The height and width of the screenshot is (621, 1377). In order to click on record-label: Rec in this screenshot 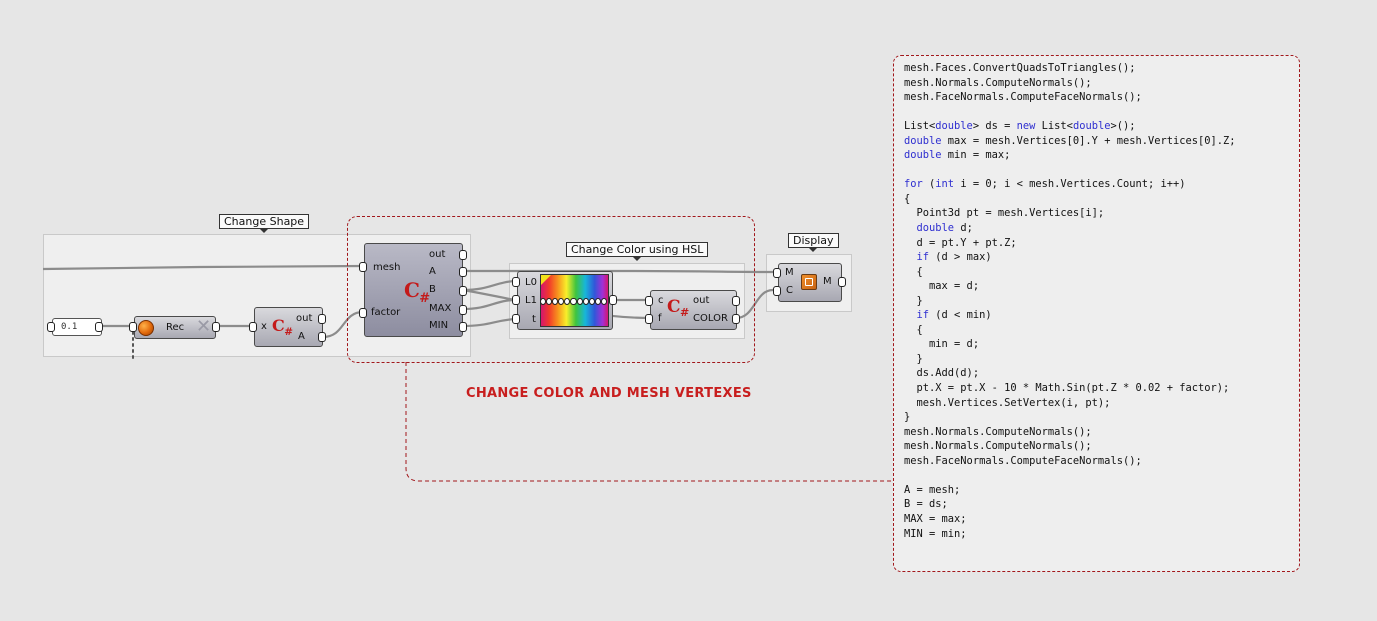, I will do `click(175, 327)`.